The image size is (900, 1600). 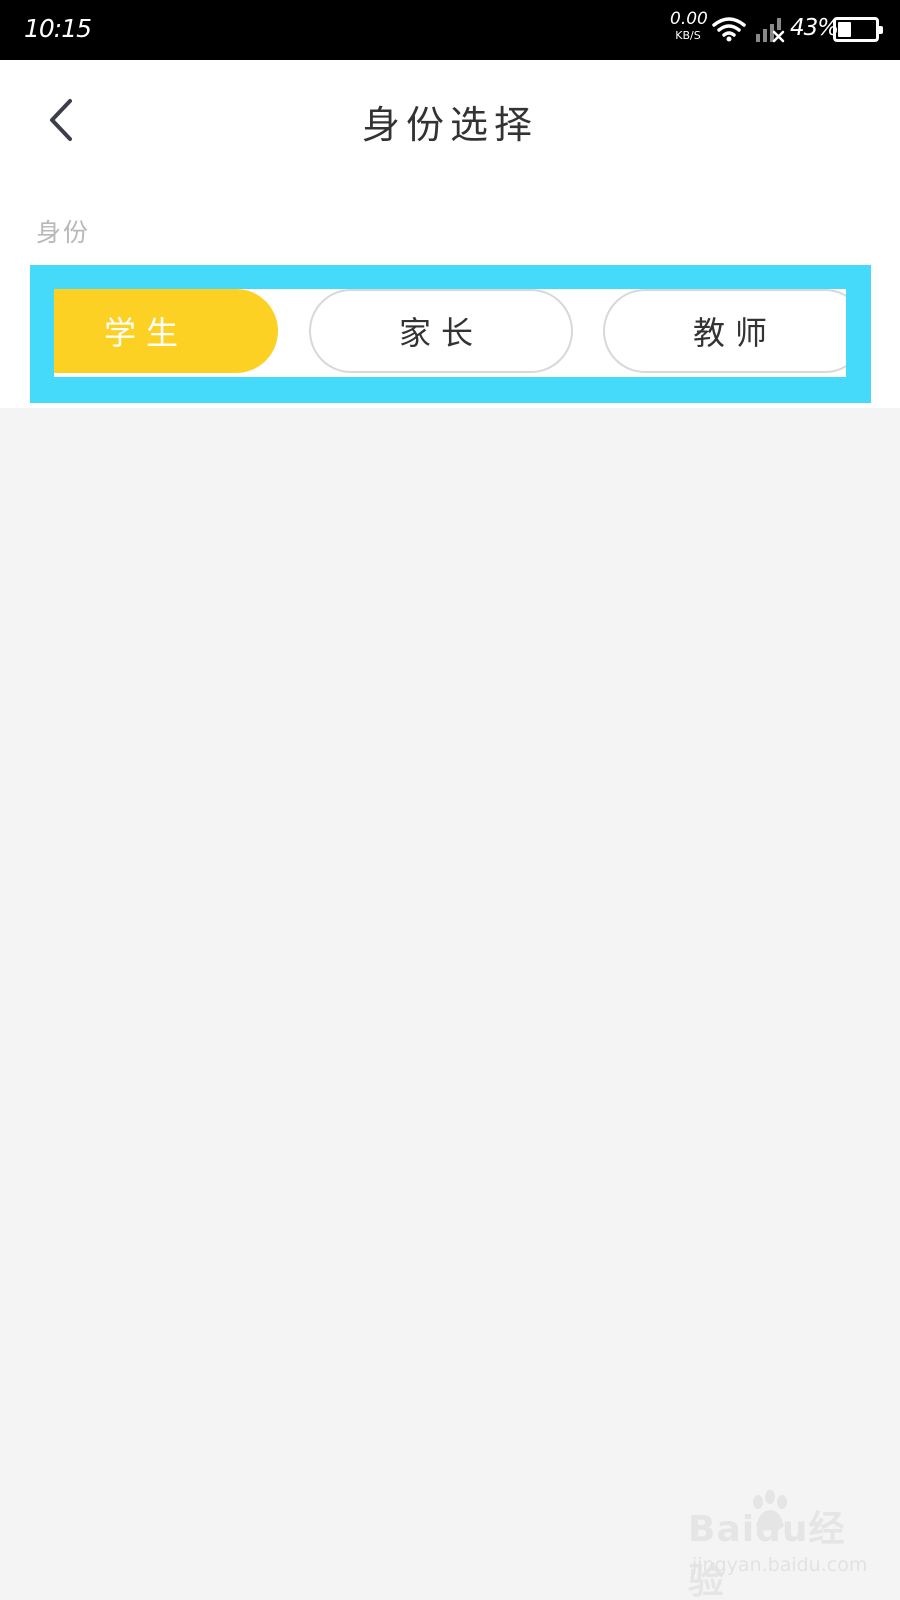 I want to click on identity-option-parent: 家长, so click(x=441, y=331).